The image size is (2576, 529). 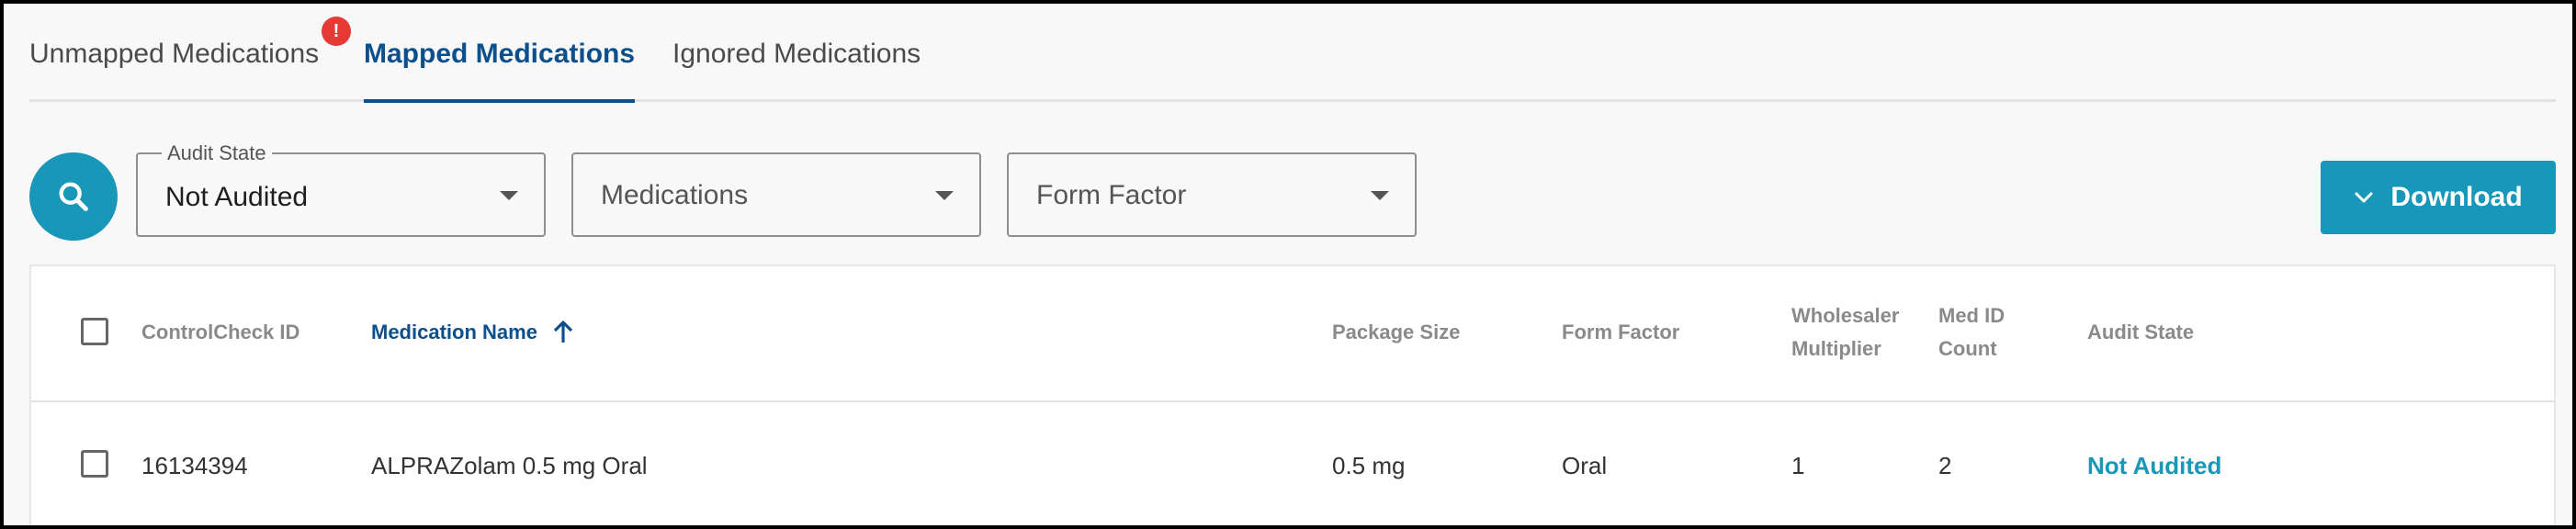 I want to click on column-header-medication-name: Medication Name, so click(x=472, y=332).